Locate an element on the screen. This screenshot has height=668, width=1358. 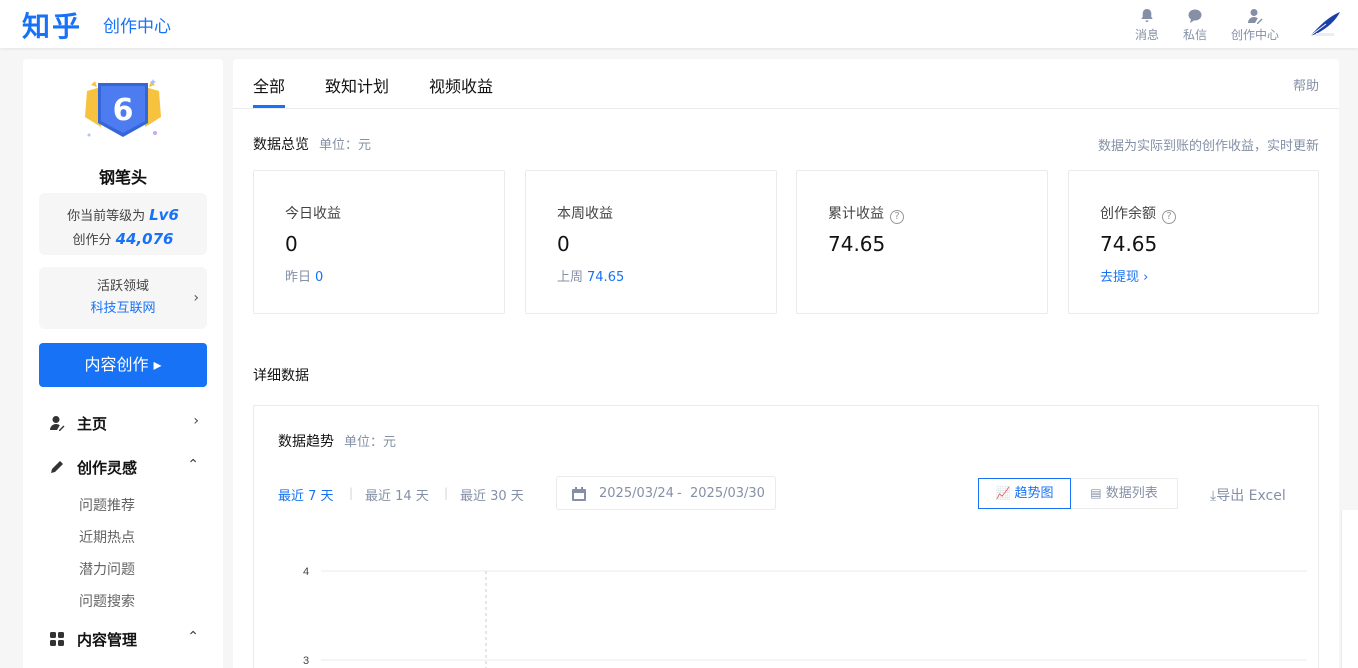
zhihu-logo: 知乎 is located at coordinates (52, 25).